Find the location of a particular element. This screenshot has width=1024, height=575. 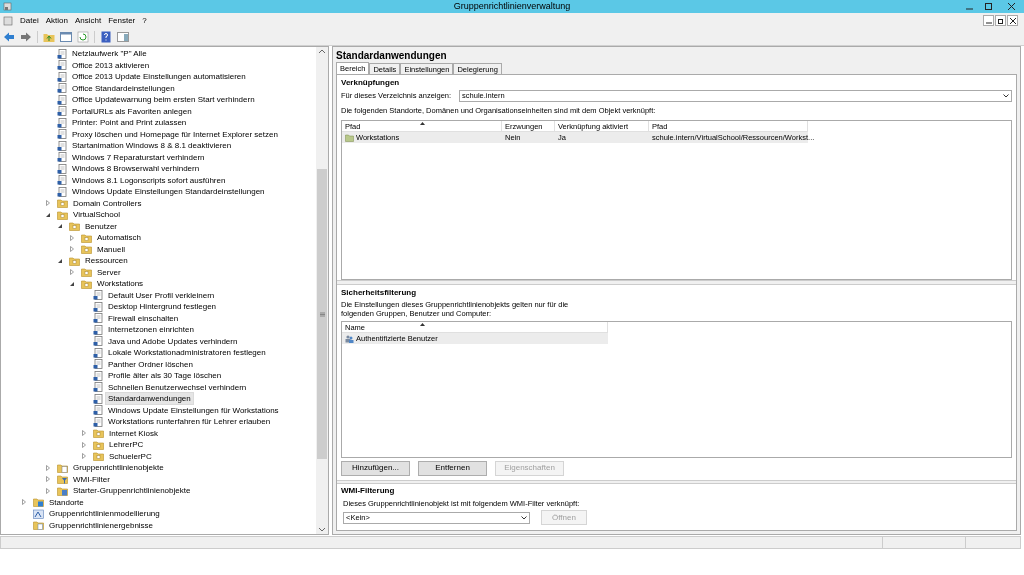

restore-icon is located at coordinates (1000, 20).